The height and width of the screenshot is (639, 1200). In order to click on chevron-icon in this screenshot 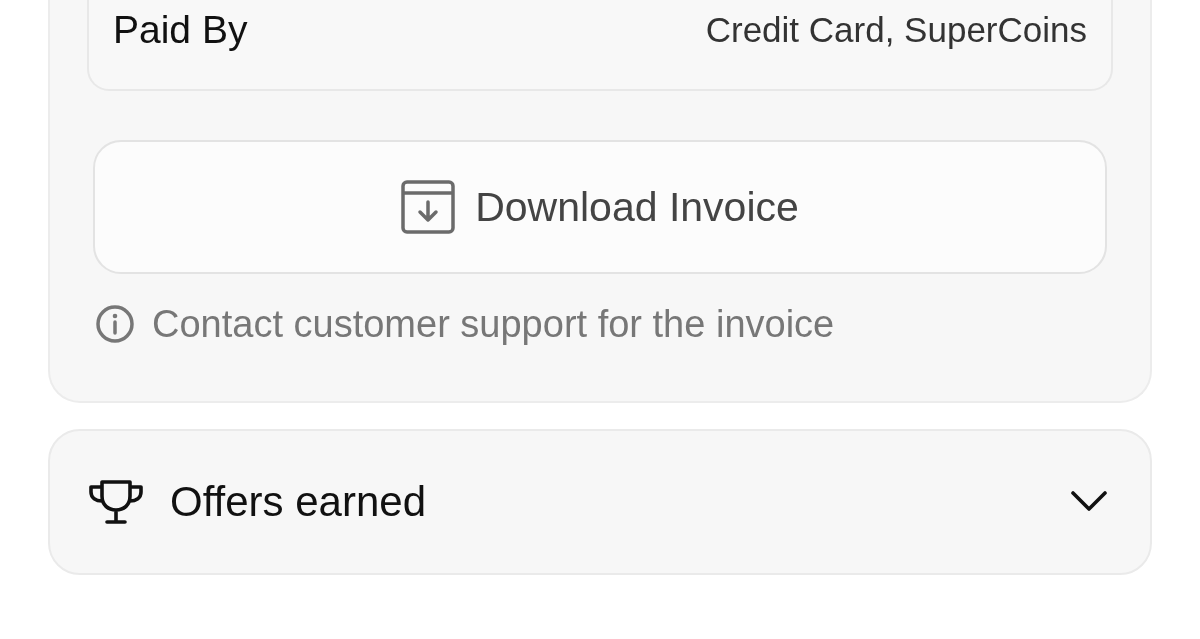, I will do `click(1089, 502)`.